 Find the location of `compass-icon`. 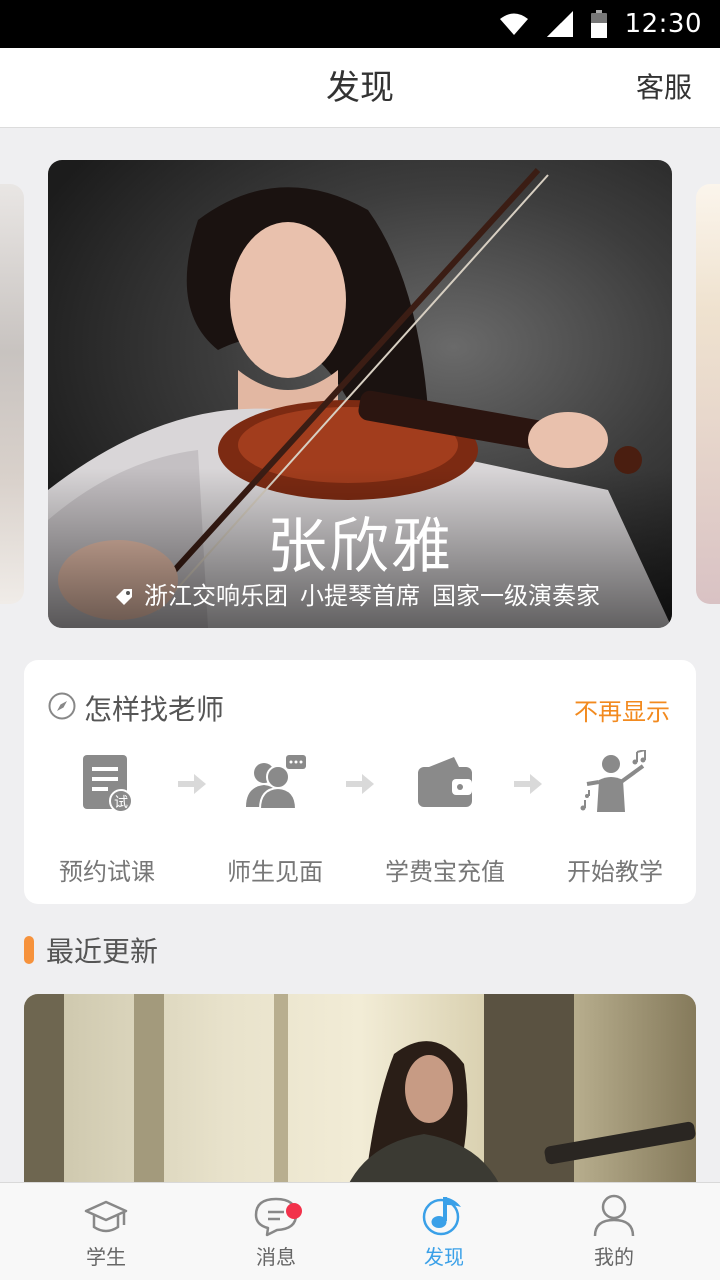

compass-icon is located at coordinates (62, 706).